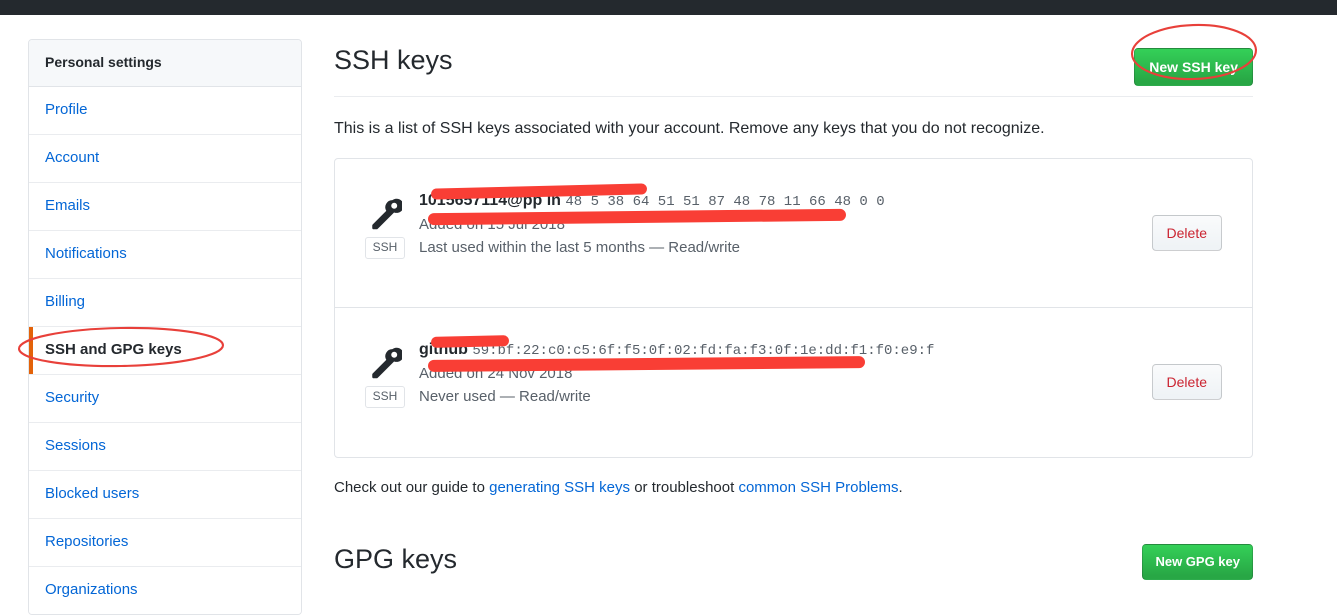 This screenshot has height=615, width=1337. I want to click on page-title: SSH keys, so click(393, 60).